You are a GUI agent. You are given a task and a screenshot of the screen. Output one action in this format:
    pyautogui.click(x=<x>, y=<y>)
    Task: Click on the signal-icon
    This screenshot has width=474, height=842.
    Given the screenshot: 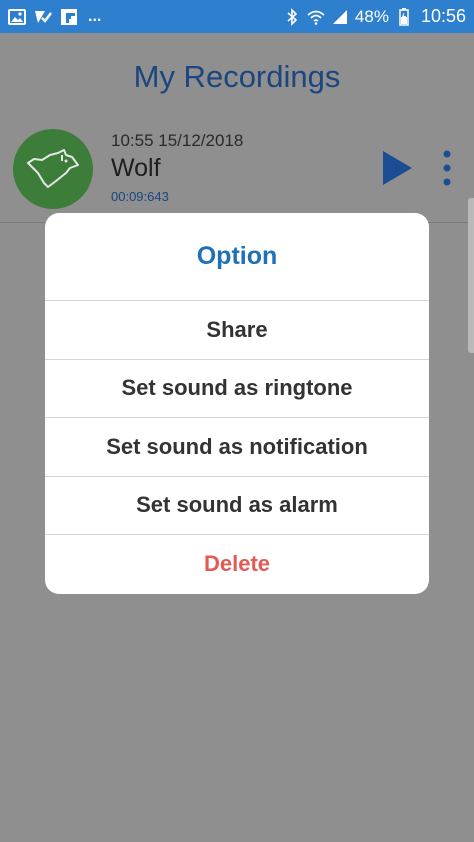 What is the action you would take?
    pyautogui.click(x=340, y=17)
    